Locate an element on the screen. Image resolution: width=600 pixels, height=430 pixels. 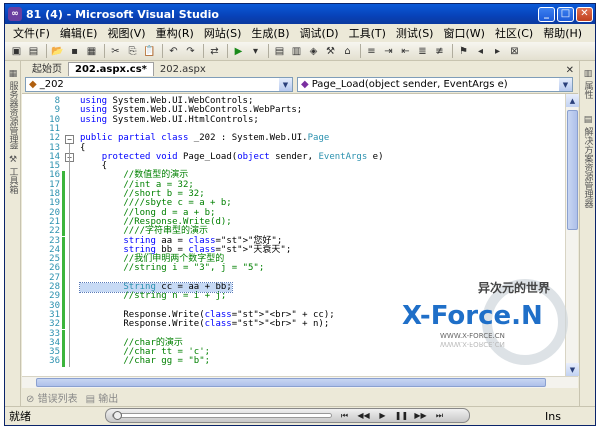
maximize-button: □ is located at coordinates (565, 14).